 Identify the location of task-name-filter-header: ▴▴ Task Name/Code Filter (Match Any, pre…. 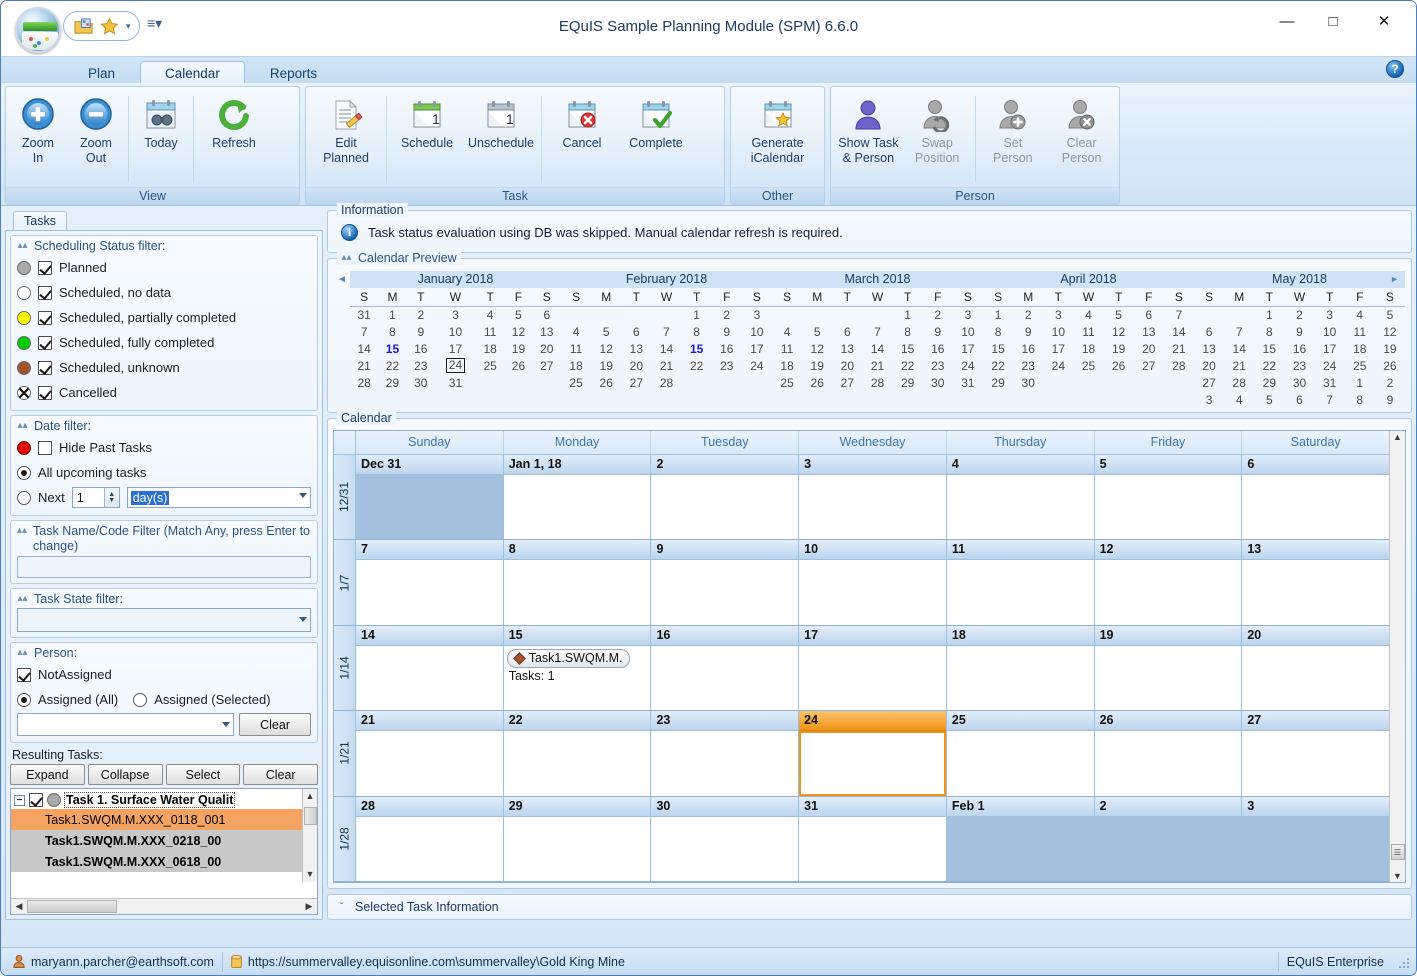
(164, 539).